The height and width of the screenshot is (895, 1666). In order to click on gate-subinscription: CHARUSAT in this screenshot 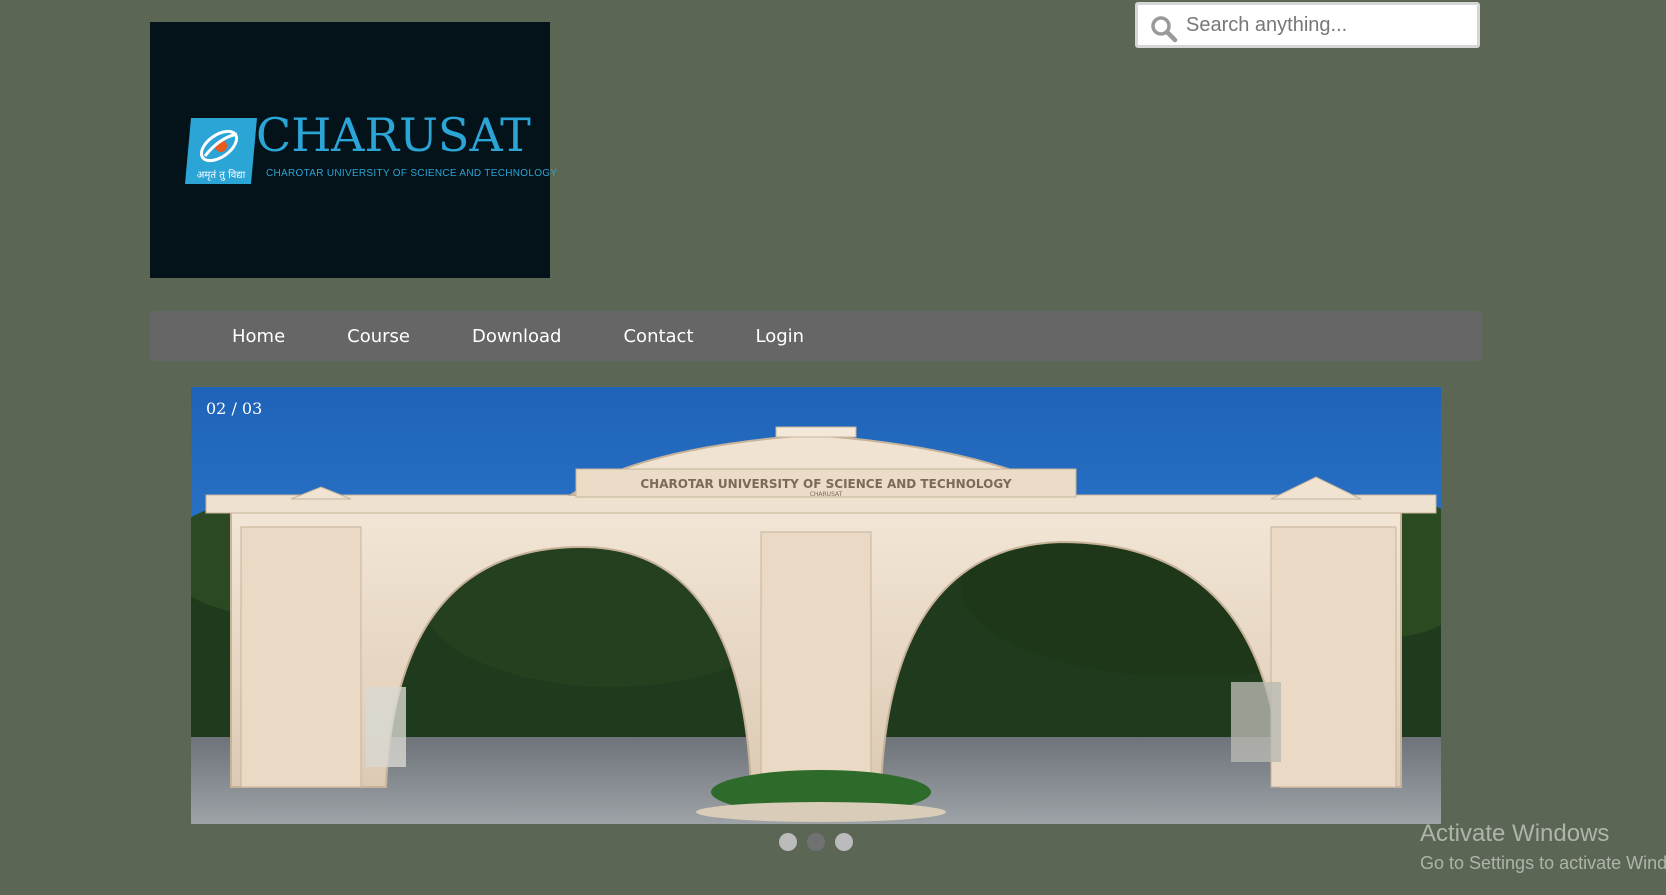, I will do `click(826, 494)`.